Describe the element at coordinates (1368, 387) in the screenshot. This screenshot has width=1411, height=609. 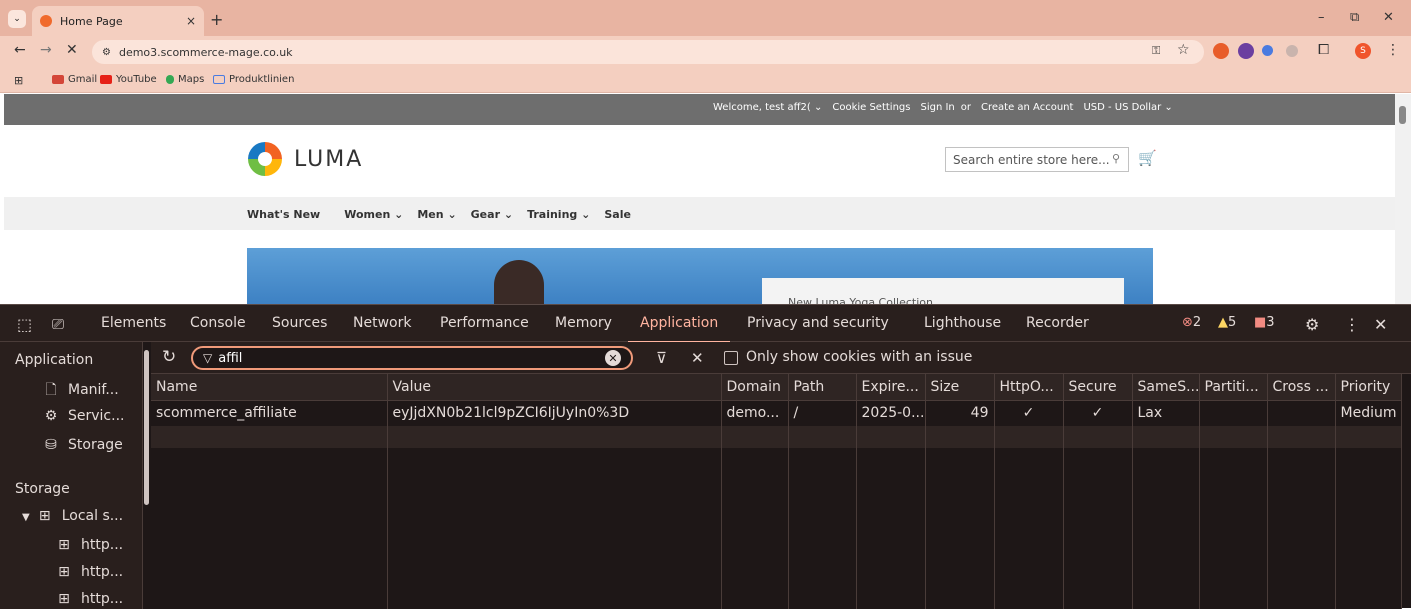
I see `column-header-priority: Priority` at that location.